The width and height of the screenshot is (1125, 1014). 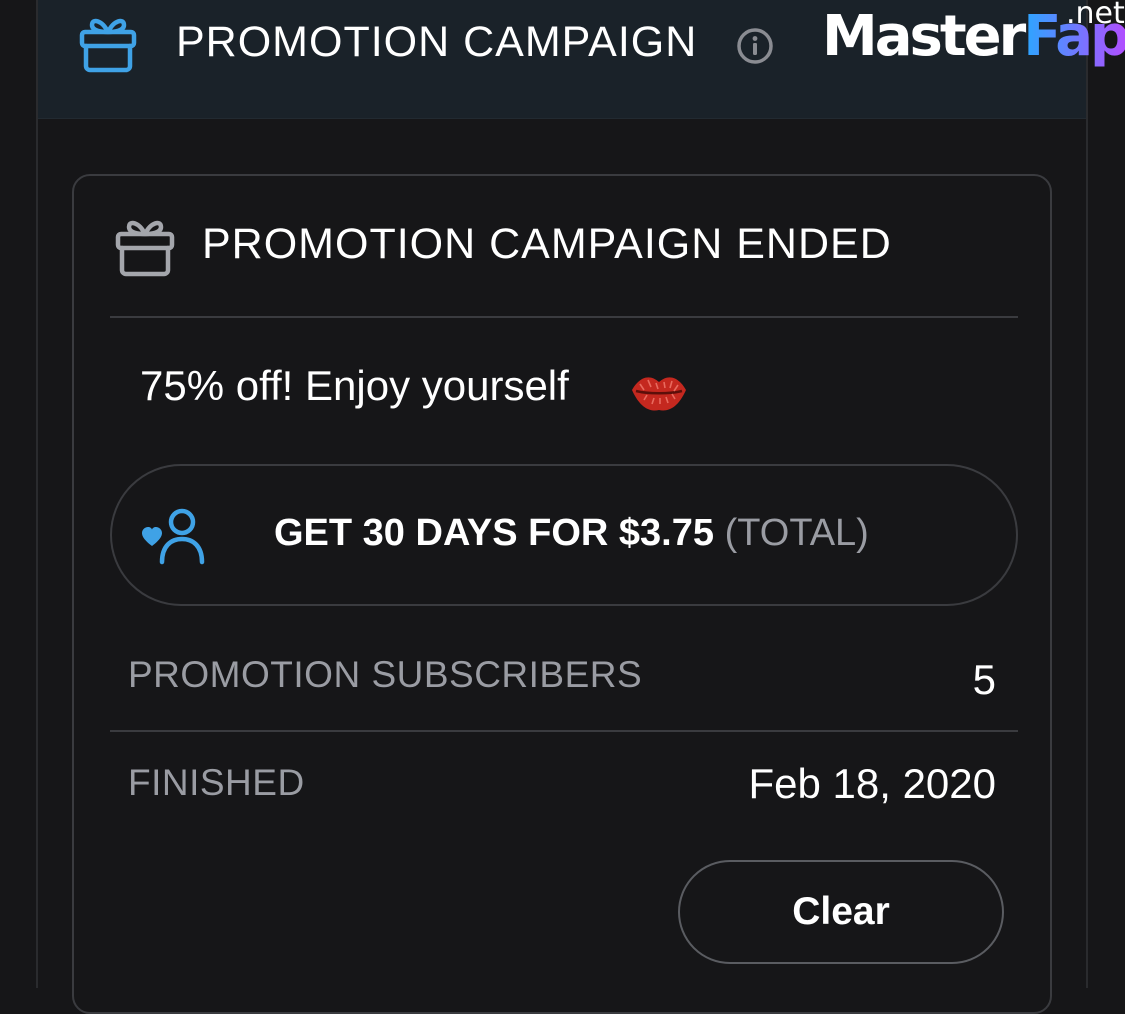 I want to click on offer-text: GET 30 DAYS FOR $3.75 (TOTAL), so click(x=571, y=533).